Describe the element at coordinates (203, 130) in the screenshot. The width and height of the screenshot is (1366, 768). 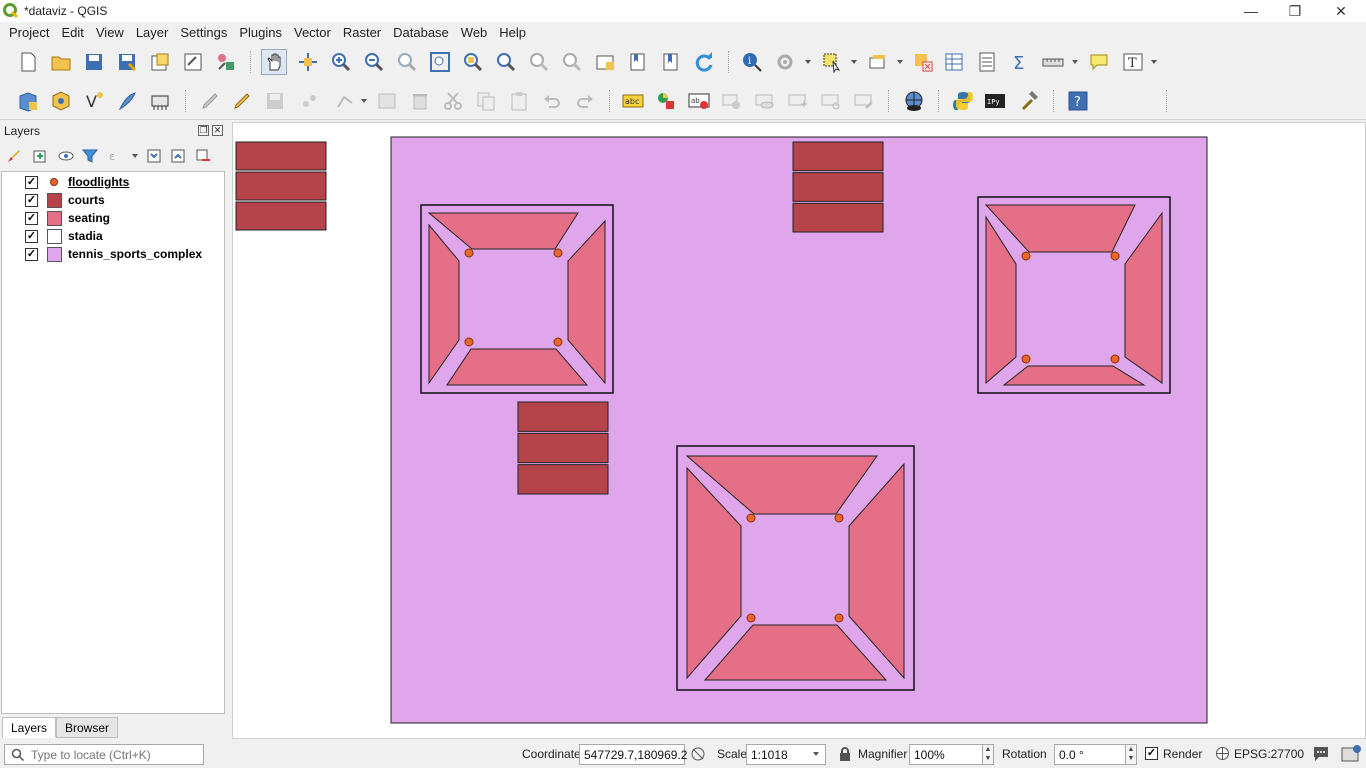
I see `panel-float-button: ❐` at that location.